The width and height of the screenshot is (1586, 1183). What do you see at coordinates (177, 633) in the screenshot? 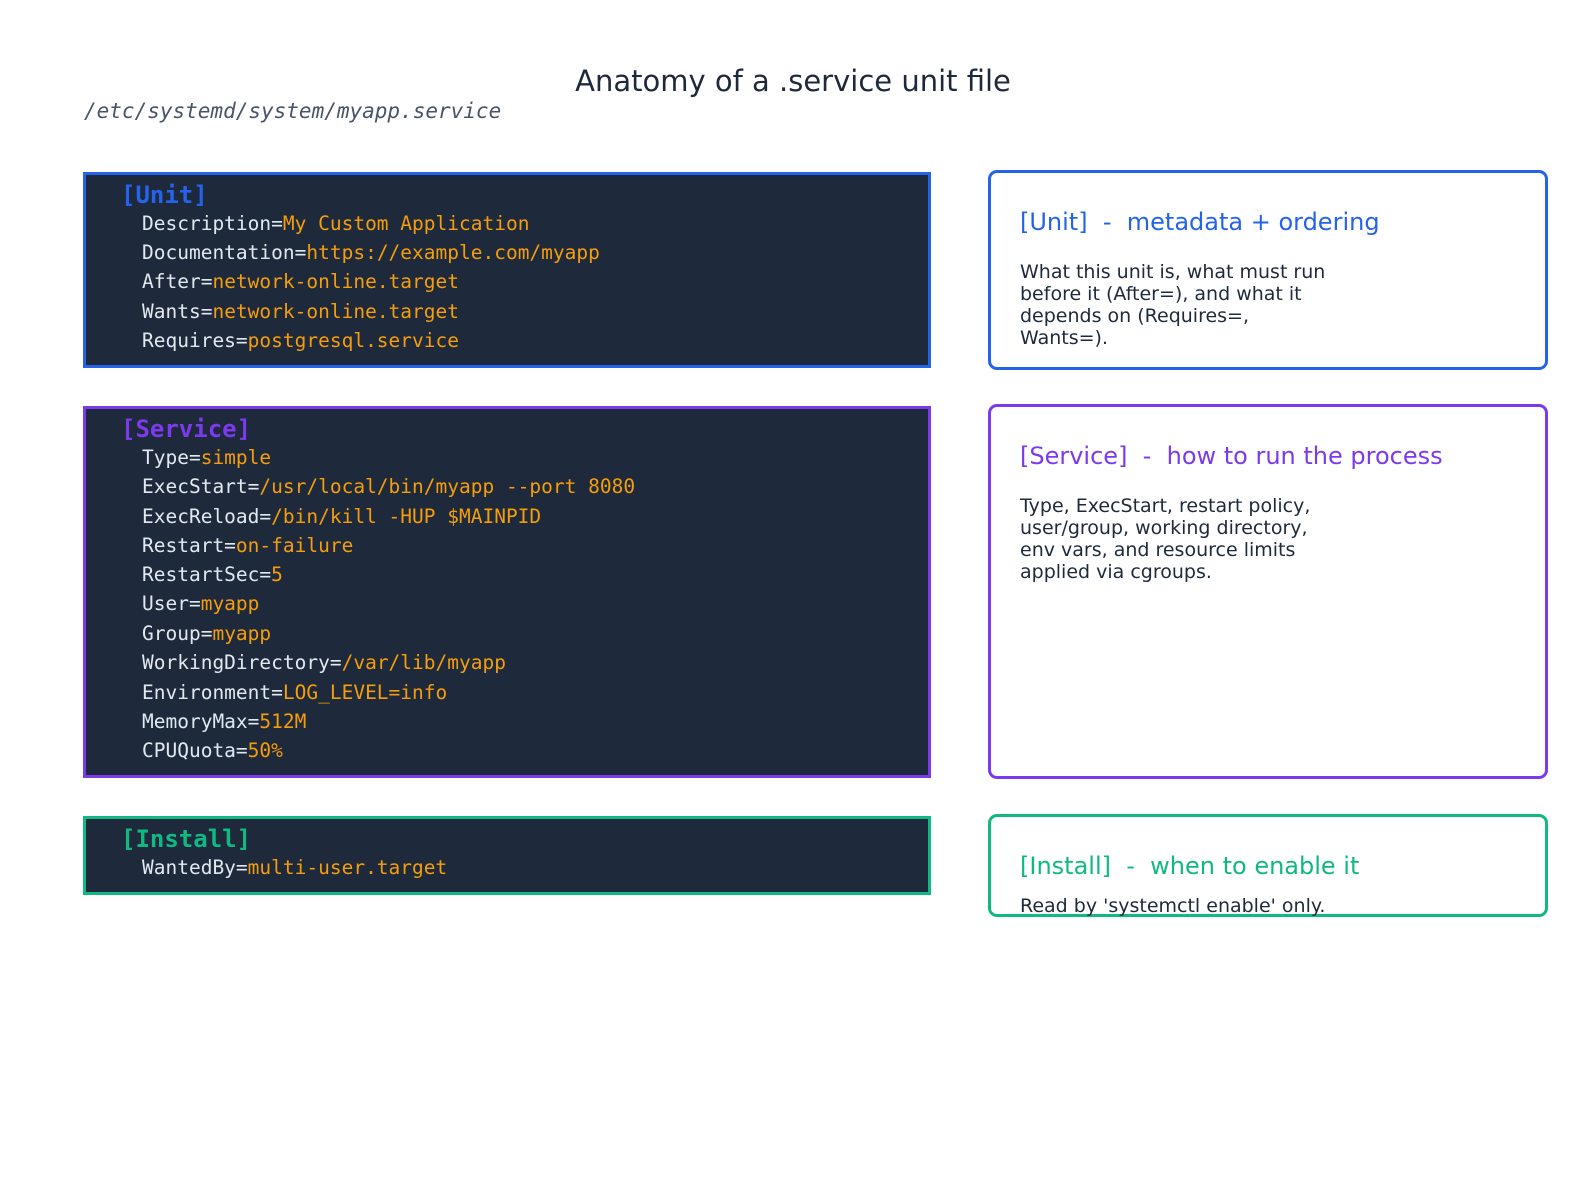
I see `code-key: Group=` at bounding box center [177, 633].